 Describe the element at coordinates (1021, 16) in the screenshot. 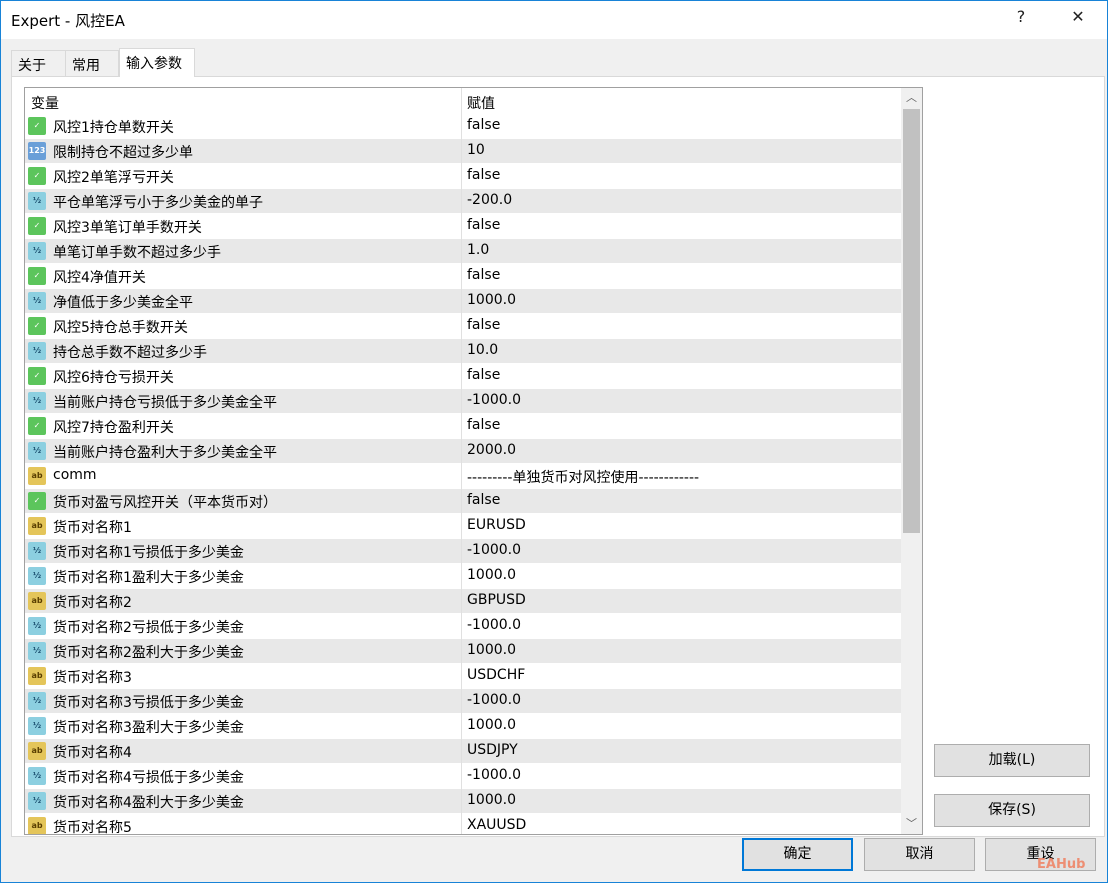

I see `help-button: ?` at that location.